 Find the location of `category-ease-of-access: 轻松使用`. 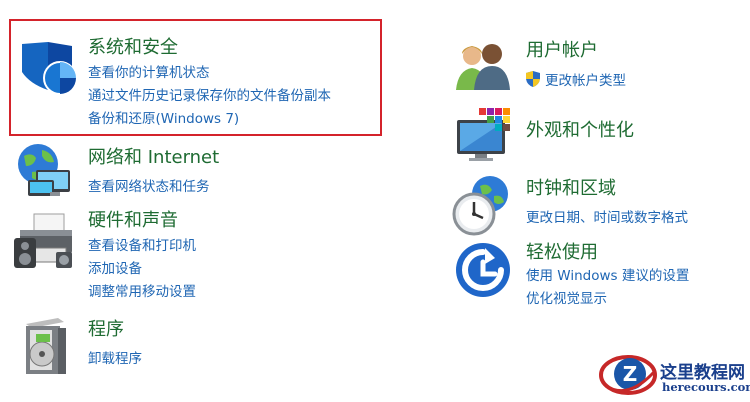

category-ease-of-access: 轻松使用 is located at coordinates (562, 253).